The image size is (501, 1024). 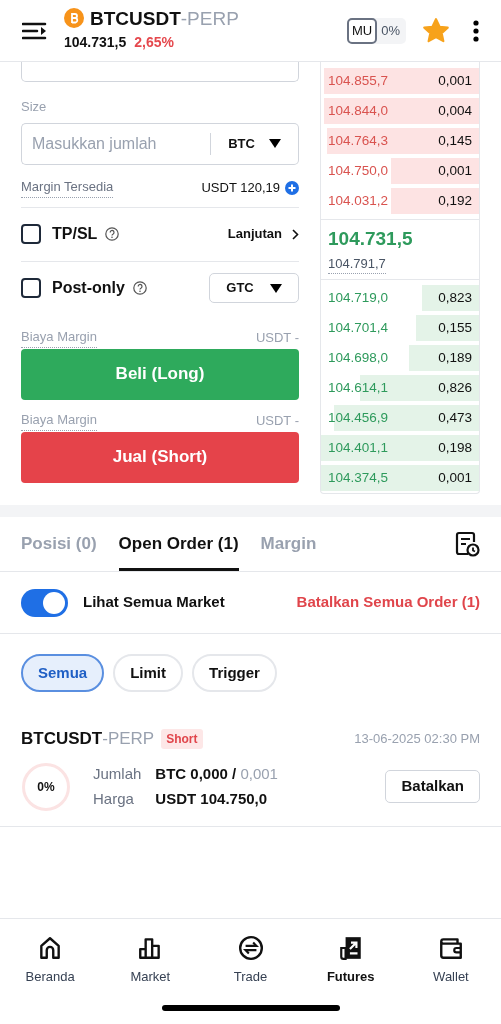 What do you see at coordinates (436, 30) in the screenshot?
I see `star-icon` at bounding box center [436, 30].